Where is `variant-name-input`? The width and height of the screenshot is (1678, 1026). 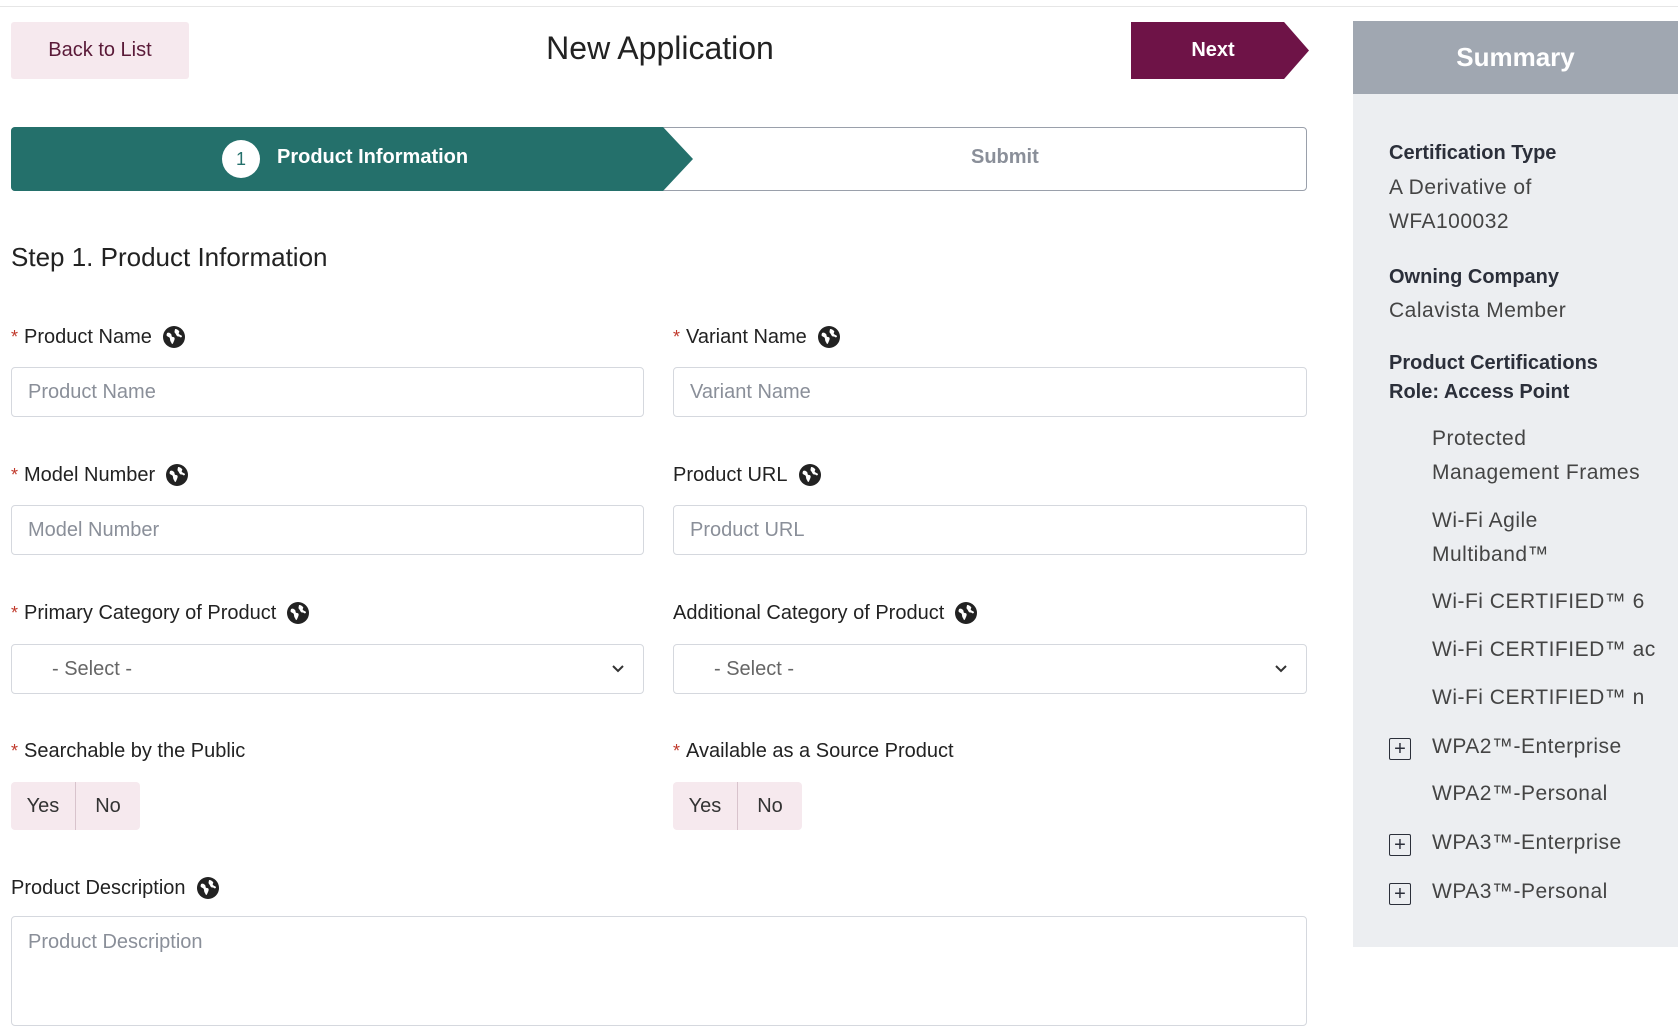 variant-name-input is located at coordinates (990, 392).